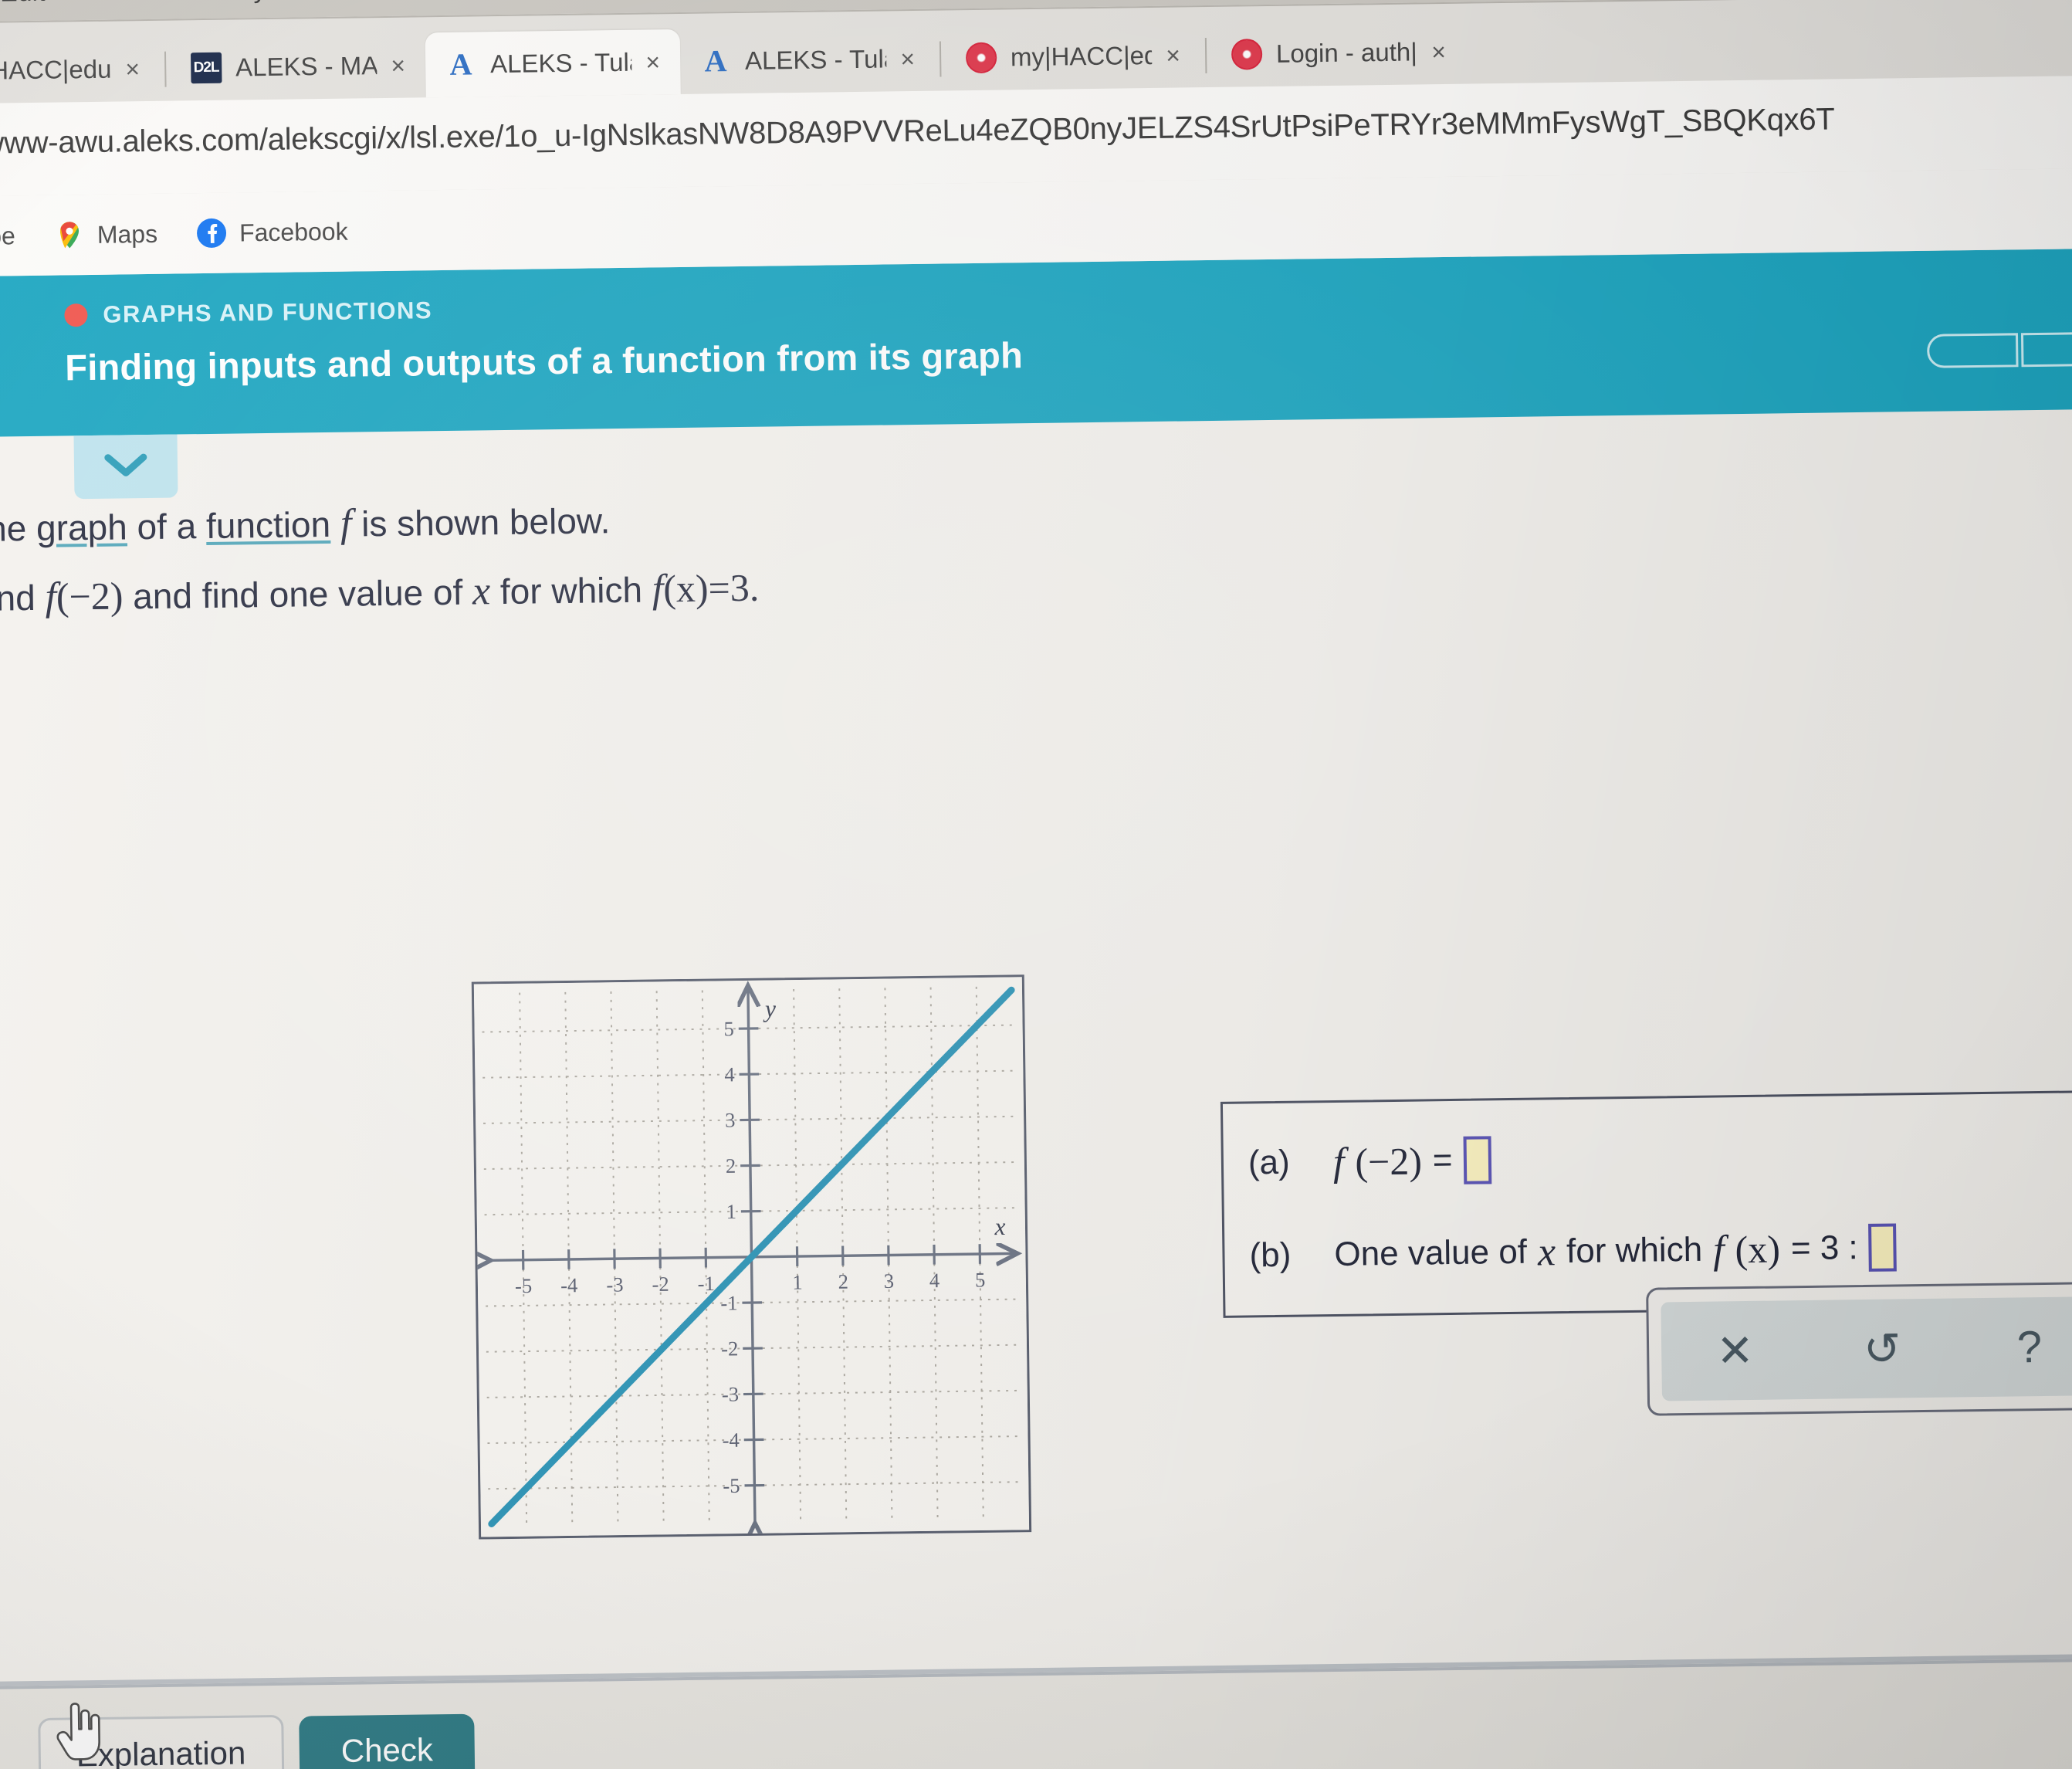  I want to click on answer-expression-b: One value of x for which f (x) = 3 :, so click(1616, 1251).